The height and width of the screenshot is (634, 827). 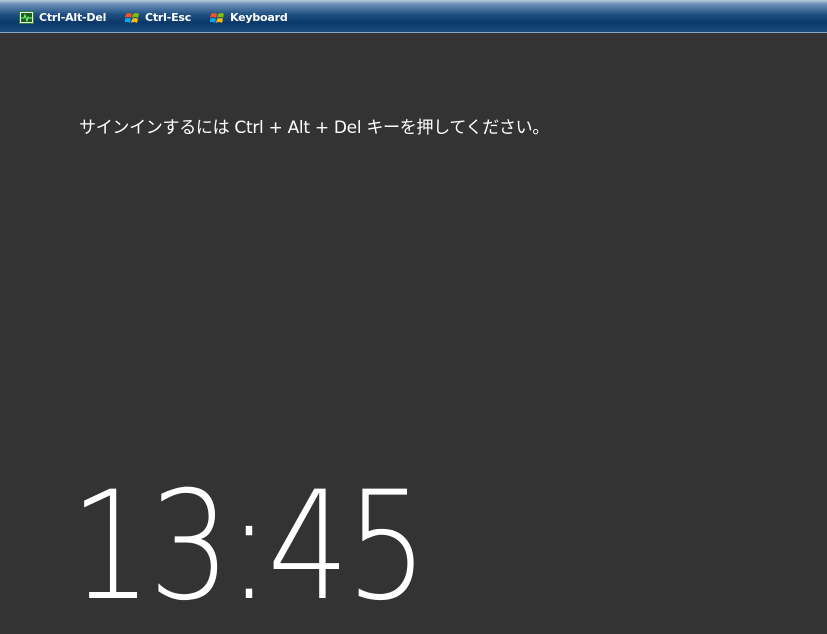 I want to click on lock-screen-clock: 13:45, so click(x=249, y=547).